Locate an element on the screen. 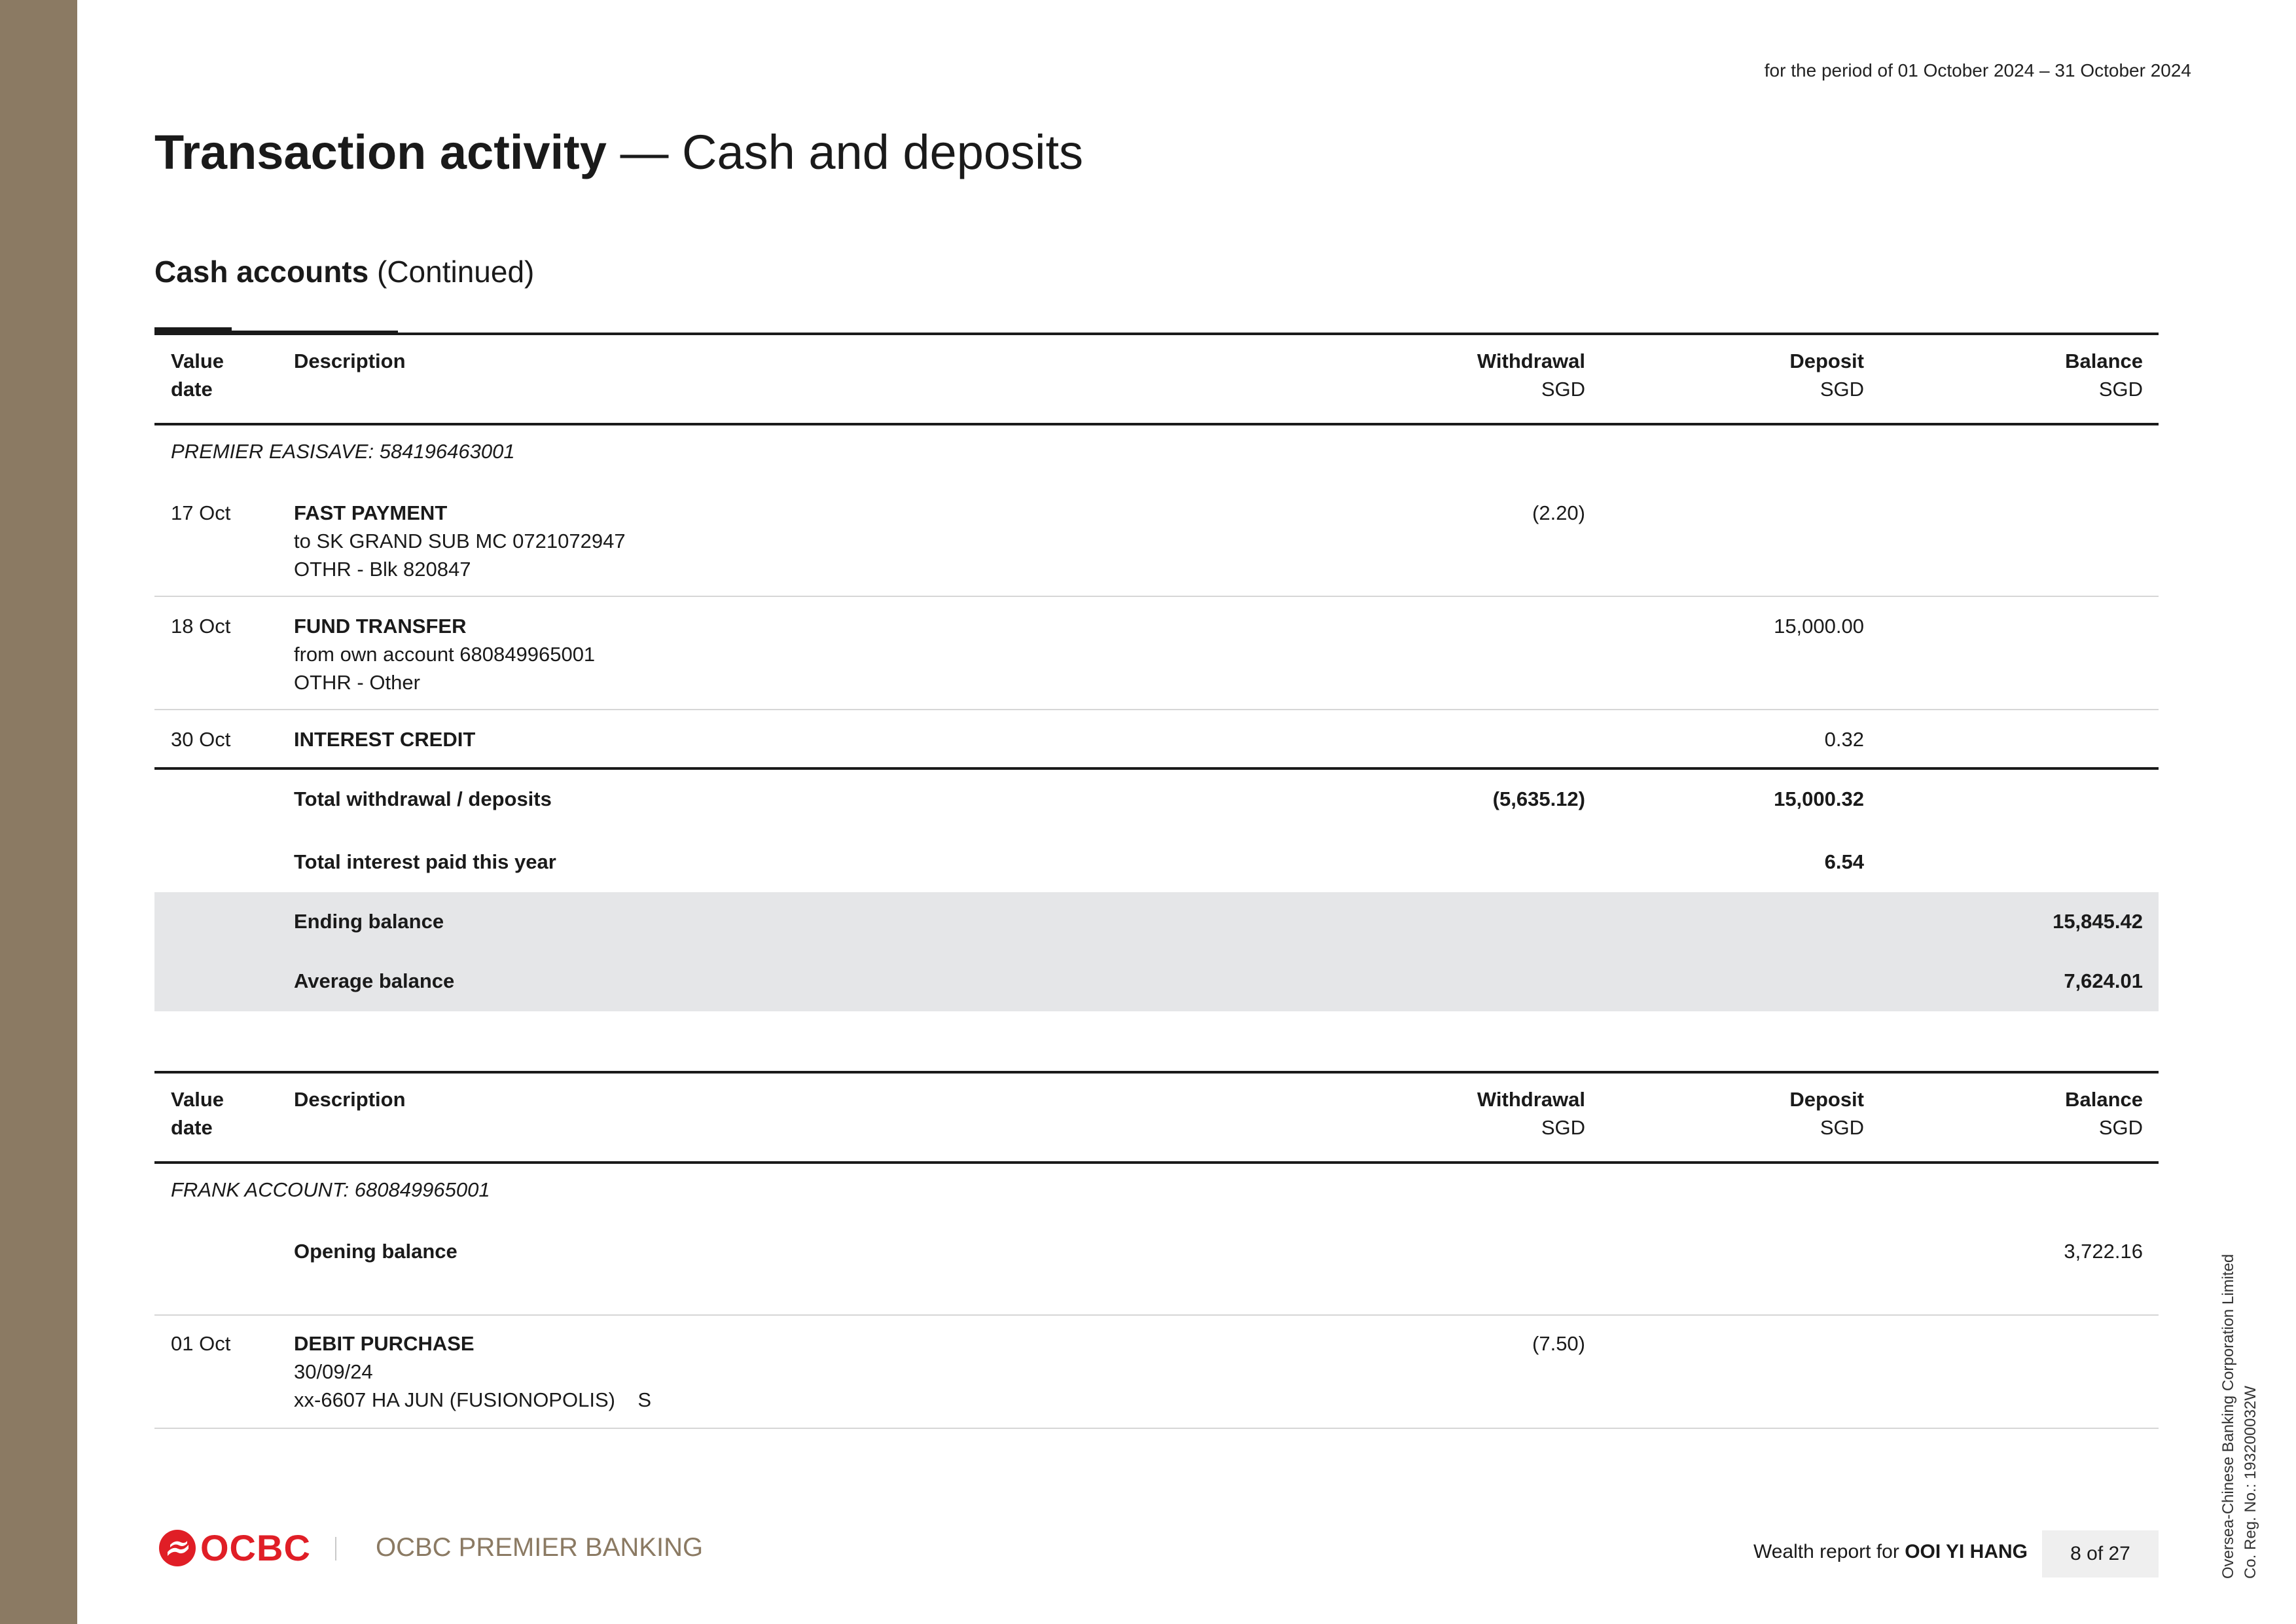  row-description: INTEREST CREDIT is located at coordinates (385, 739).